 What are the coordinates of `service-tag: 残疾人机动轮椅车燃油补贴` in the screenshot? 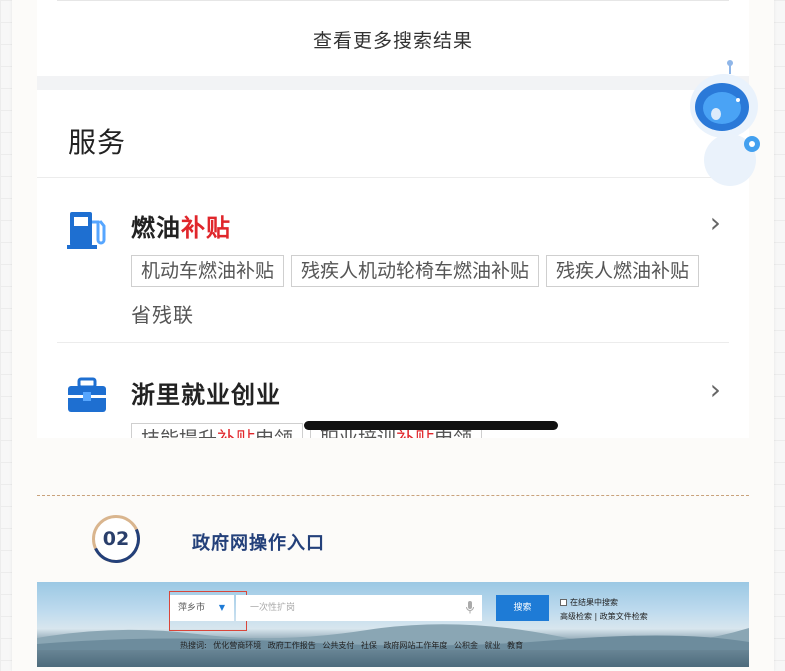 It's located at (415, 271).